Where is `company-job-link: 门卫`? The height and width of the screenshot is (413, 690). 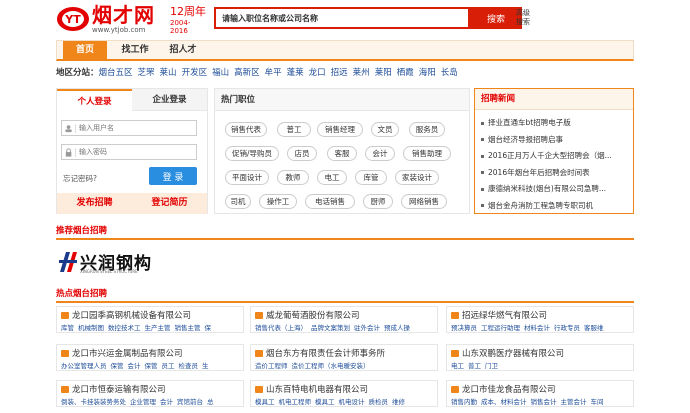 company-job-link: 门卫 is located at coordinates (491, 366).